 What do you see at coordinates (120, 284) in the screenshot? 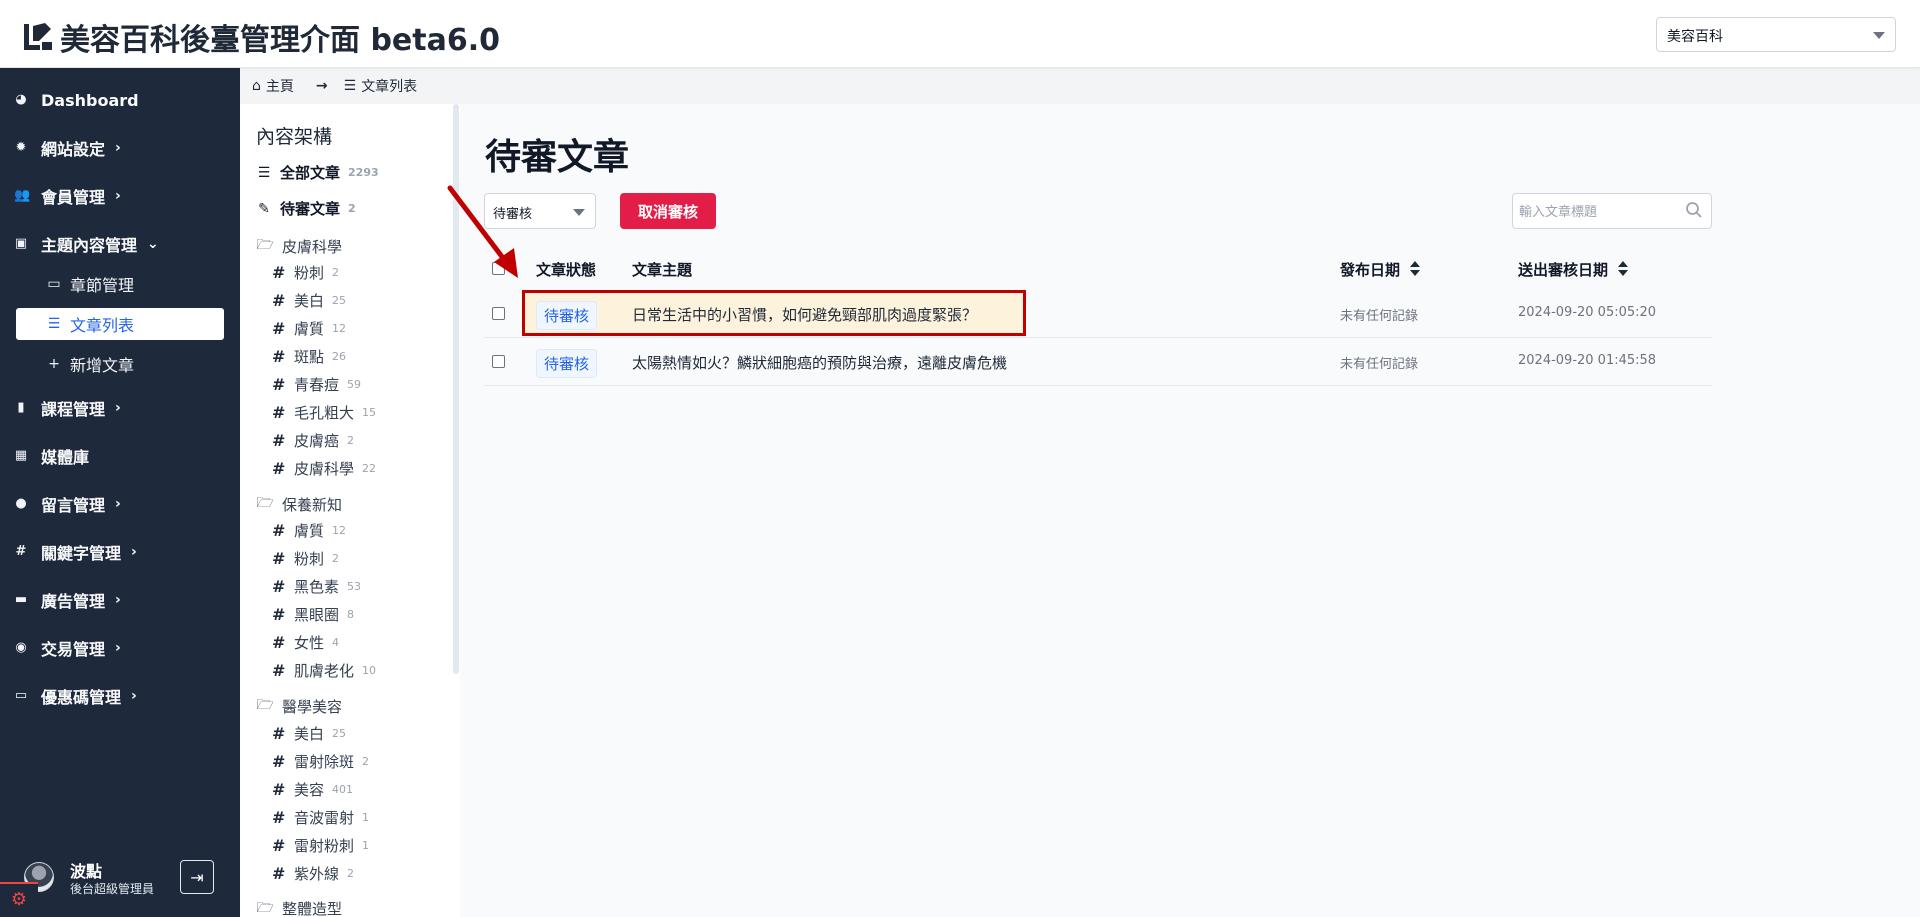
I see `sidebar-subitem-1: ▭ 章節管理` at bounding box center [120, 284].